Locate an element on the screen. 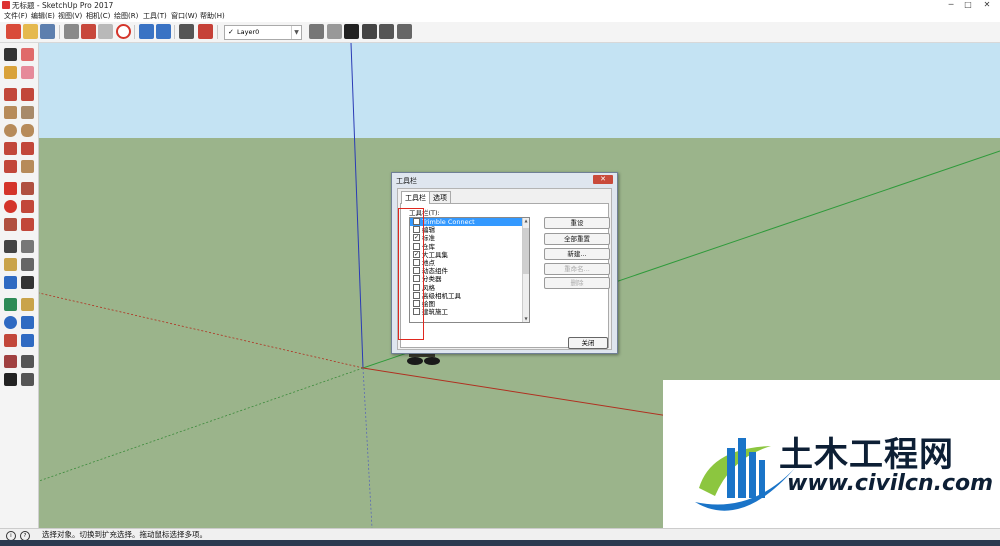 This screenshot has width=1000, height=546. toolbar-item-label: 高级相机工具 is located at coordinates (441, 295).